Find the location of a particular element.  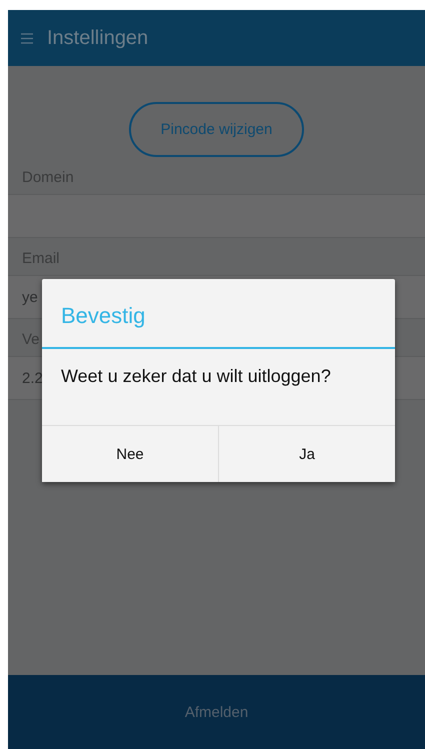

screen-title: Instellingen is located at coordinates (97, 38).